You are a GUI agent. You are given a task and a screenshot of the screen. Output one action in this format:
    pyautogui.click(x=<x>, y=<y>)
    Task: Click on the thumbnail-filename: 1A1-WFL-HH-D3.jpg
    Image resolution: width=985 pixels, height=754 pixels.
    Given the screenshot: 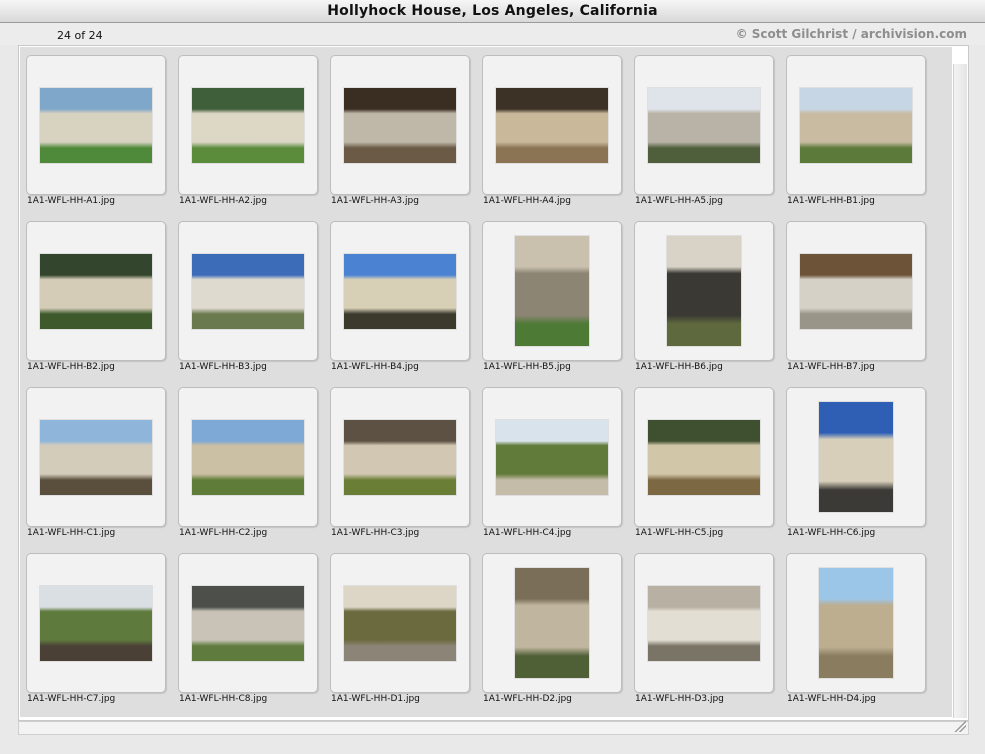 What is the action you would take?
    pyautogui.click(x=679, y=699)
    